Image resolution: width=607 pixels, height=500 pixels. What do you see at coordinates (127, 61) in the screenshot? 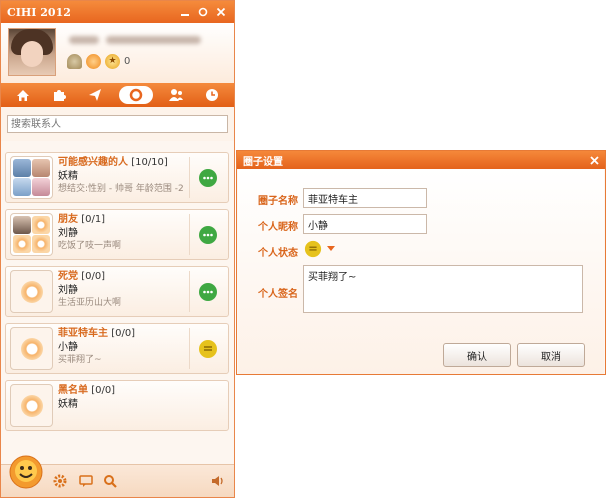
I see `level-count: 0` at bounding box center [127, 61].